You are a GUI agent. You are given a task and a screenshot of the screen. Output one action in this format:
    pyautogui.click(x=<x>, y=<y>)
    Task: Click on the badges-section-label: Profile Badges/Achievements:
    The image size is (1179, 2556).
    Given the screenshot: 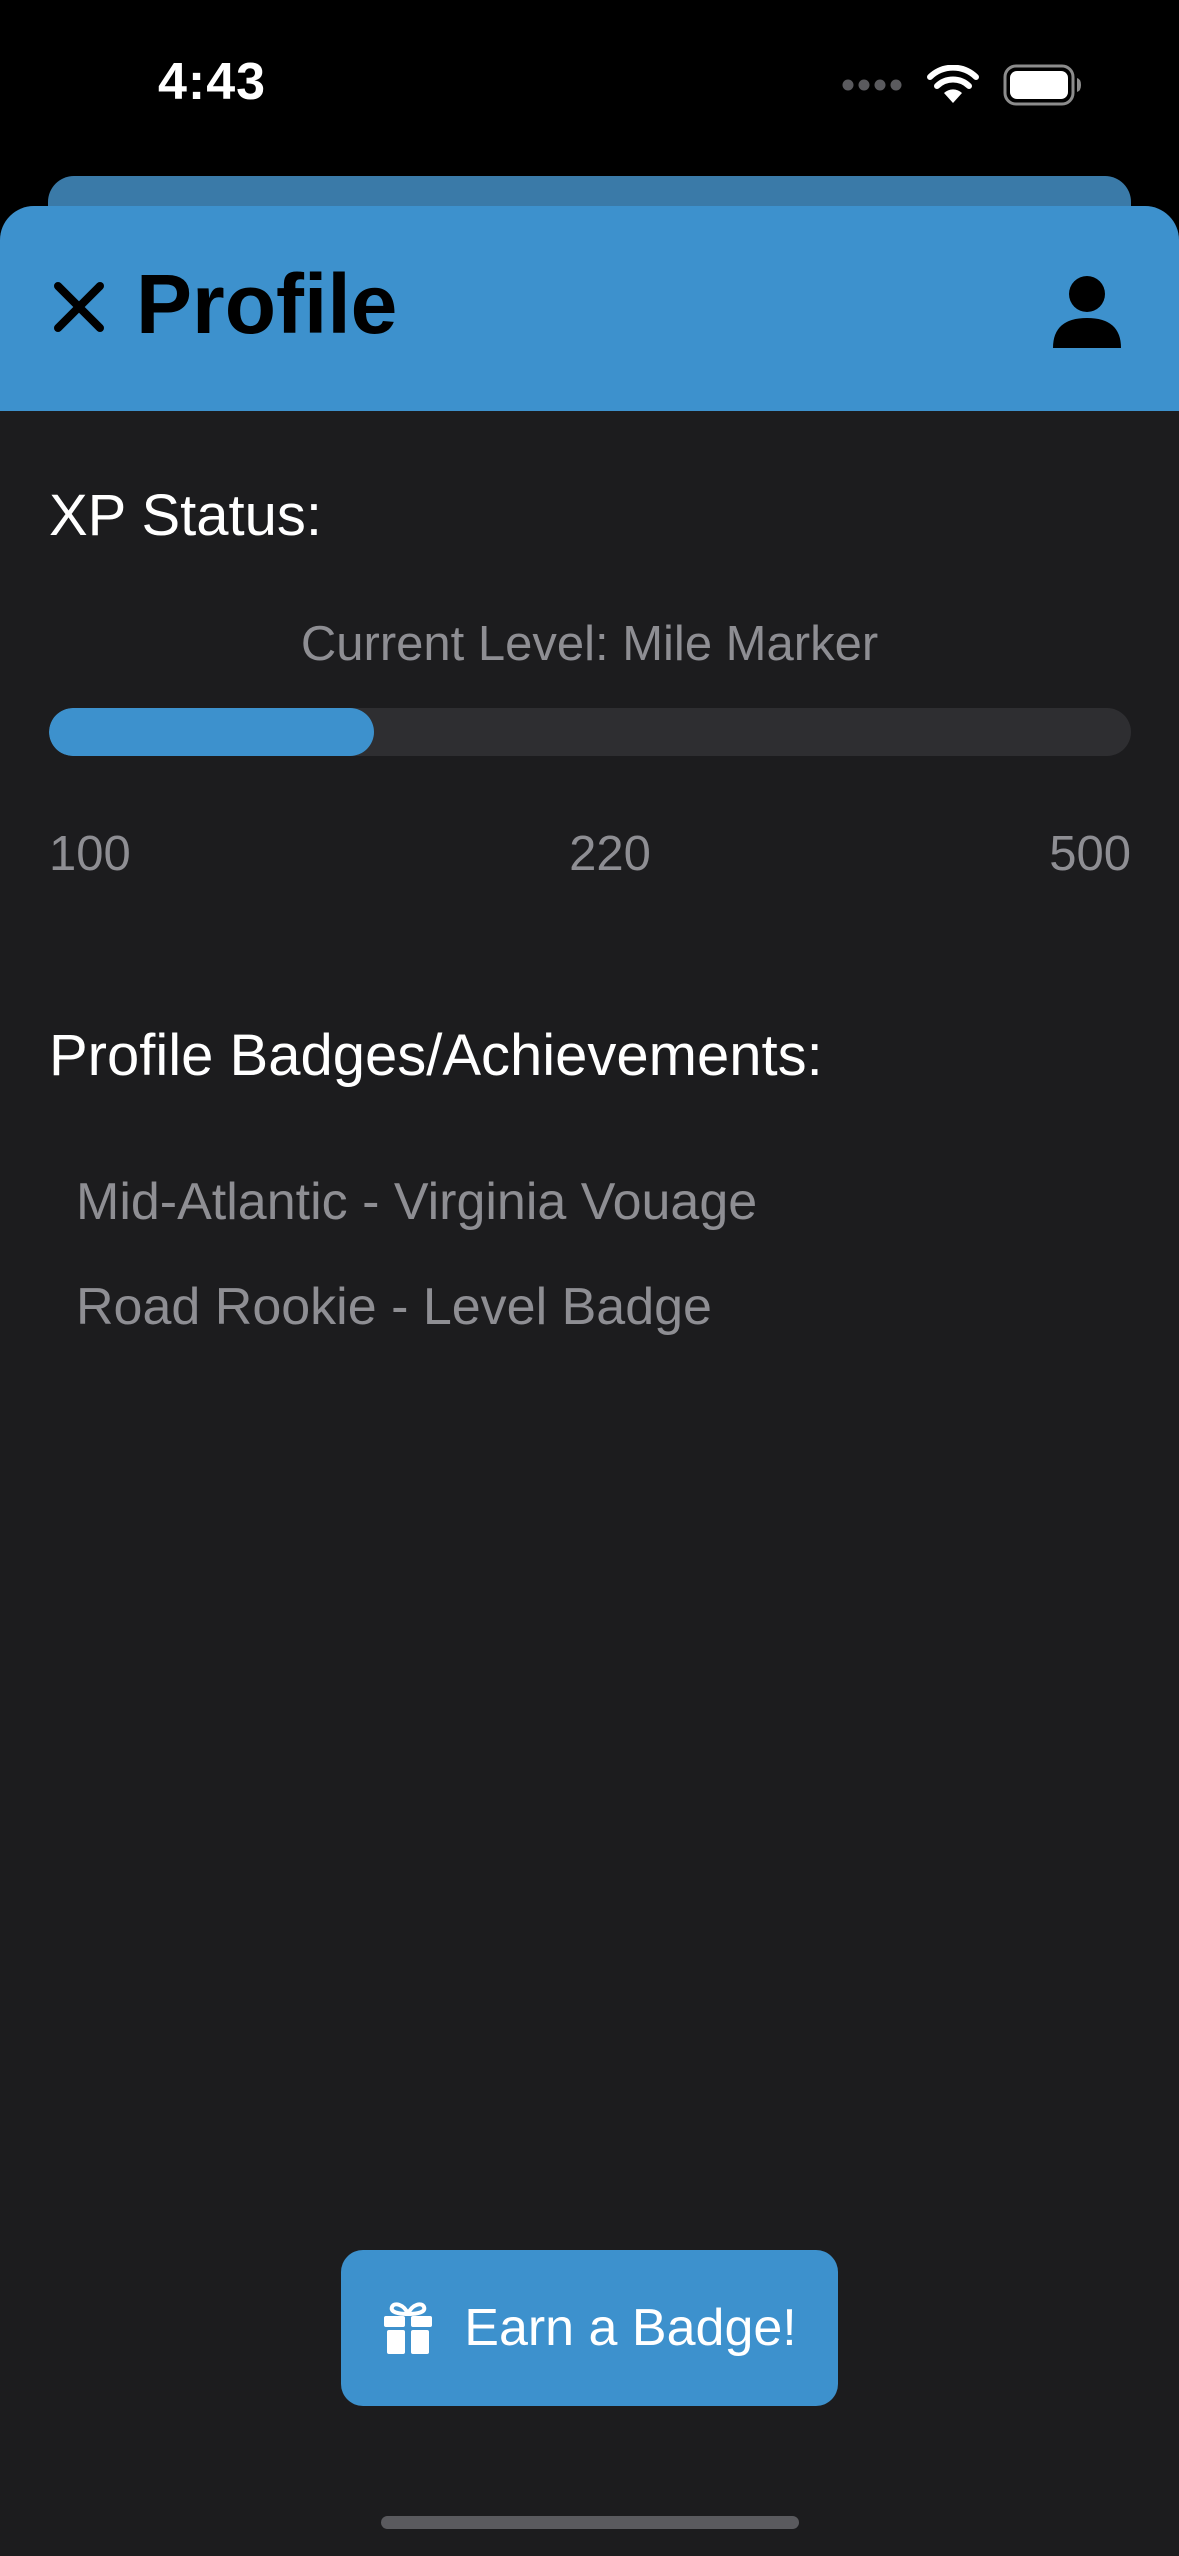 What is the action you would take?
    pyautogui.click(x=436, y=1055)
    